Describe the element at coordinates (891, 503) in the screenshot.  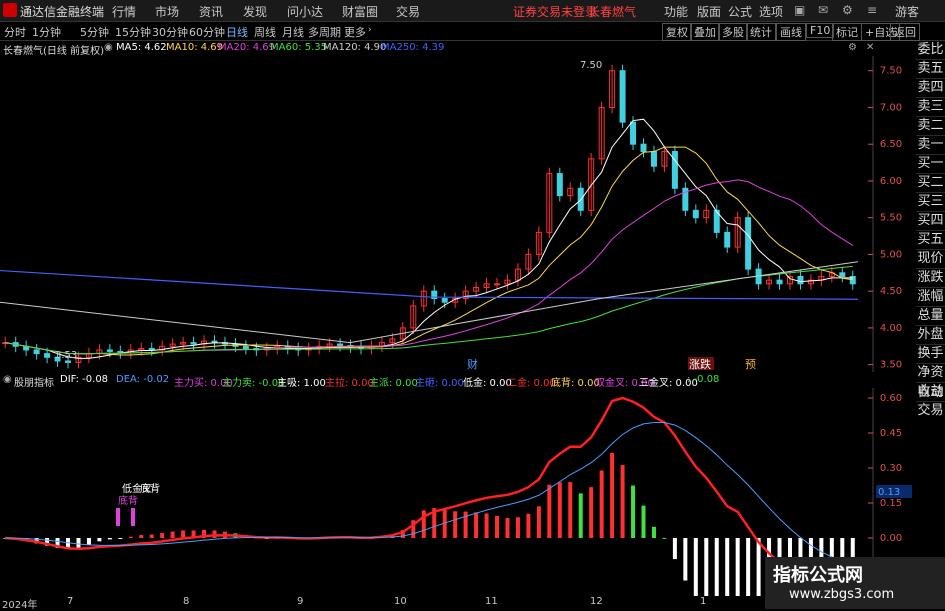
I see `indicator-tick-3: 0.15` at that location.